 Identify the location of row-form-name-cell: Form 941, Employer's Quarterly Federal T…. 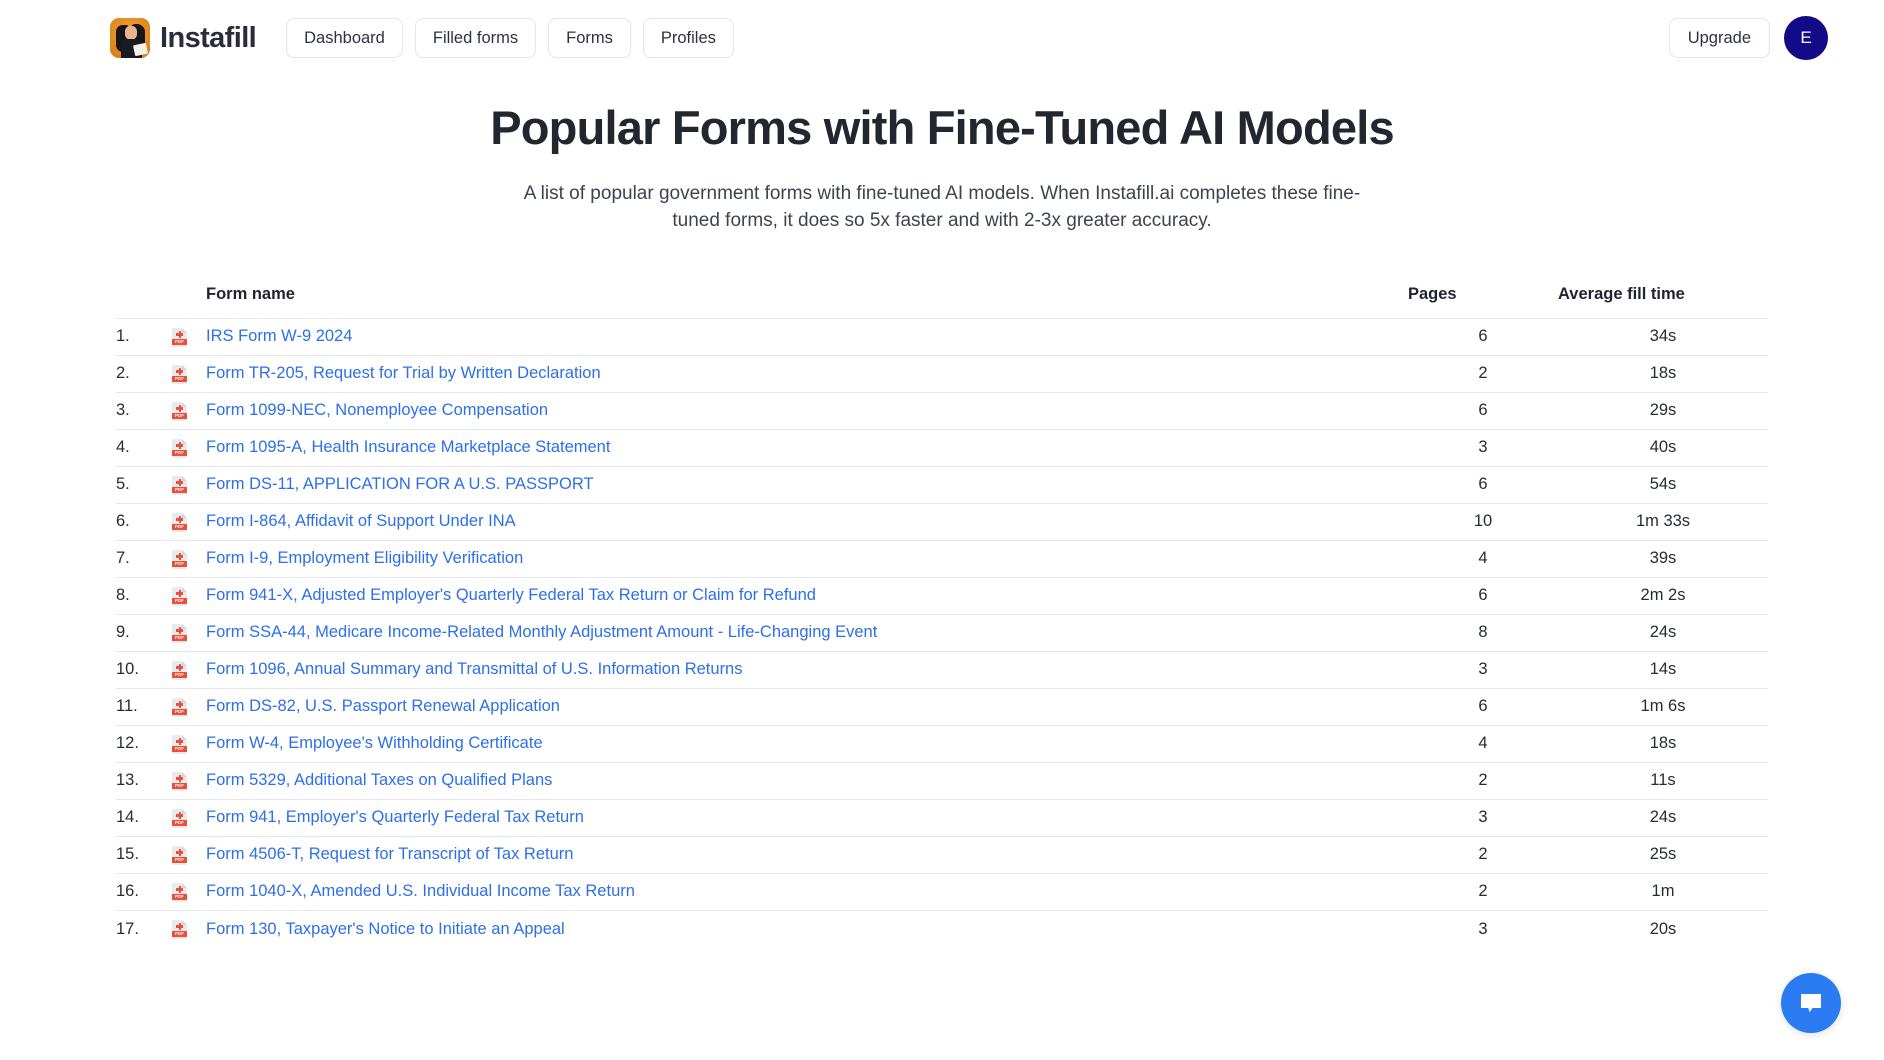
(807, 817).